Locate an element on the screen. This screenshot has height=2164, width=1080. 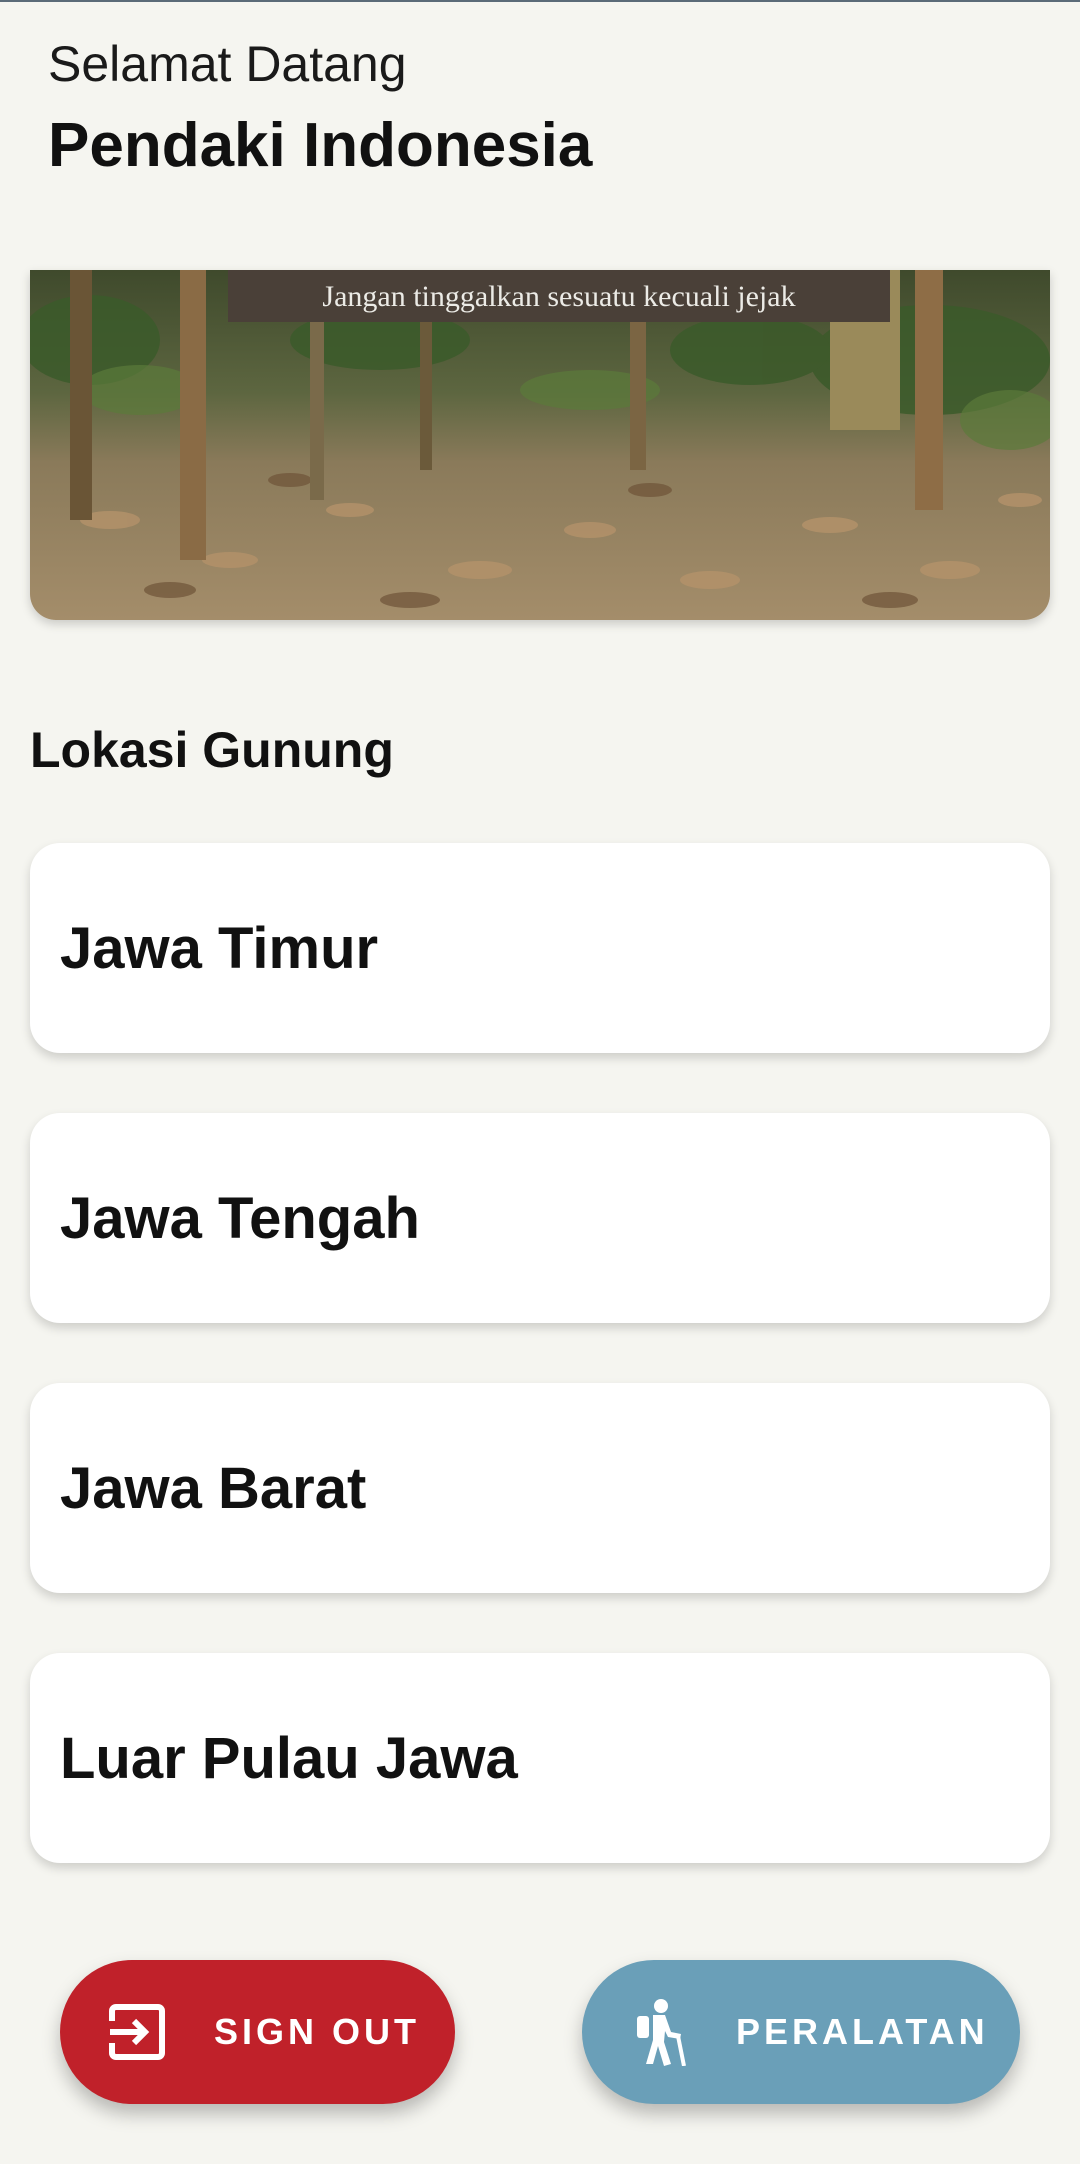
location-card-luar-pulau-jawa: Luar Pulau Jawa is located at coordinates (540, 1758).